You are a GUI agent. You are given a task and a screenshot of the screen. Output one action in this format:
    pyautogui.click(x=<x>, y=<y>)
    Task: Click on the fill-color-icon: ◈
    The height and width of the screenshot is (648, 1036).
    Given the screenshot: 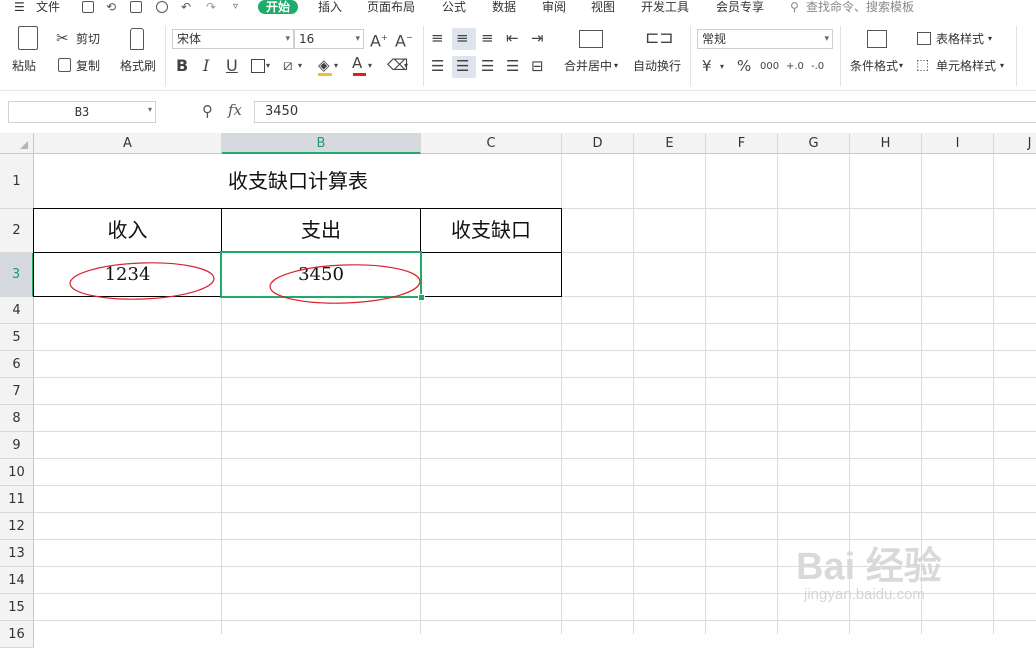 What is the action you would take?
    pyautogui.click(x=324, y=65)
    